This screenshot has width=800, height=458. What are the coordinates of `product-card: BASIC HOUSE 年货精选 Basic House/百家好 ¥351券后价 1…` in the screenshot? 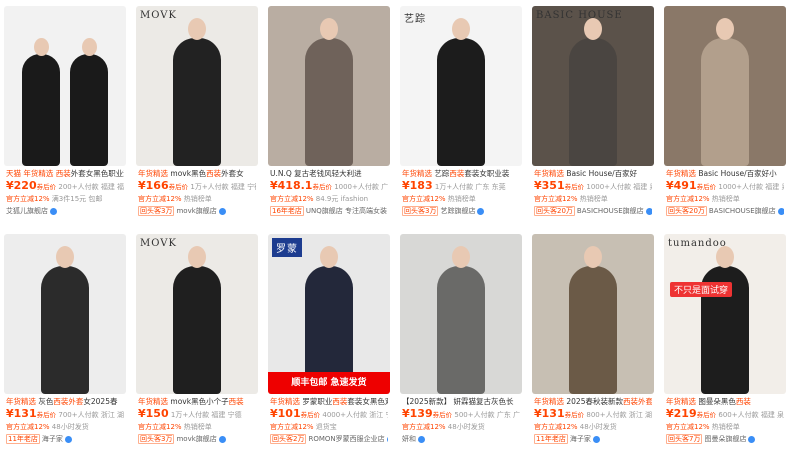 It's located at (593, 118).